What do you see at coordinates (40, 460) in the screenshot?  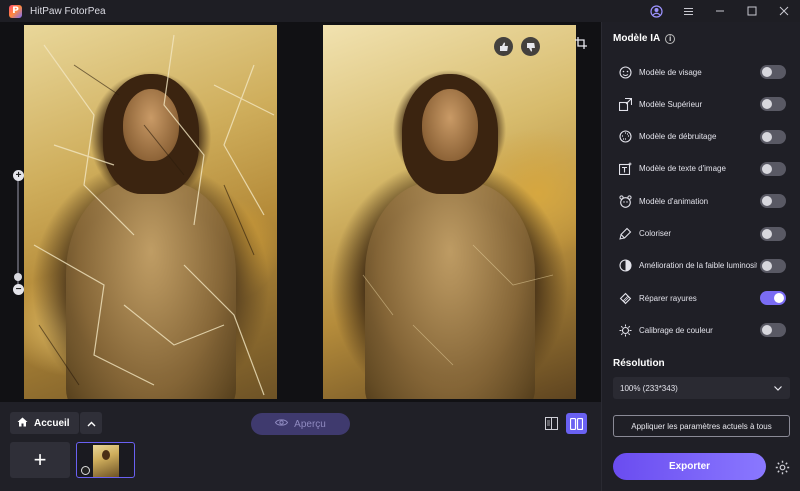 I see `add-image-button: +` at bounding box center [40, 460].